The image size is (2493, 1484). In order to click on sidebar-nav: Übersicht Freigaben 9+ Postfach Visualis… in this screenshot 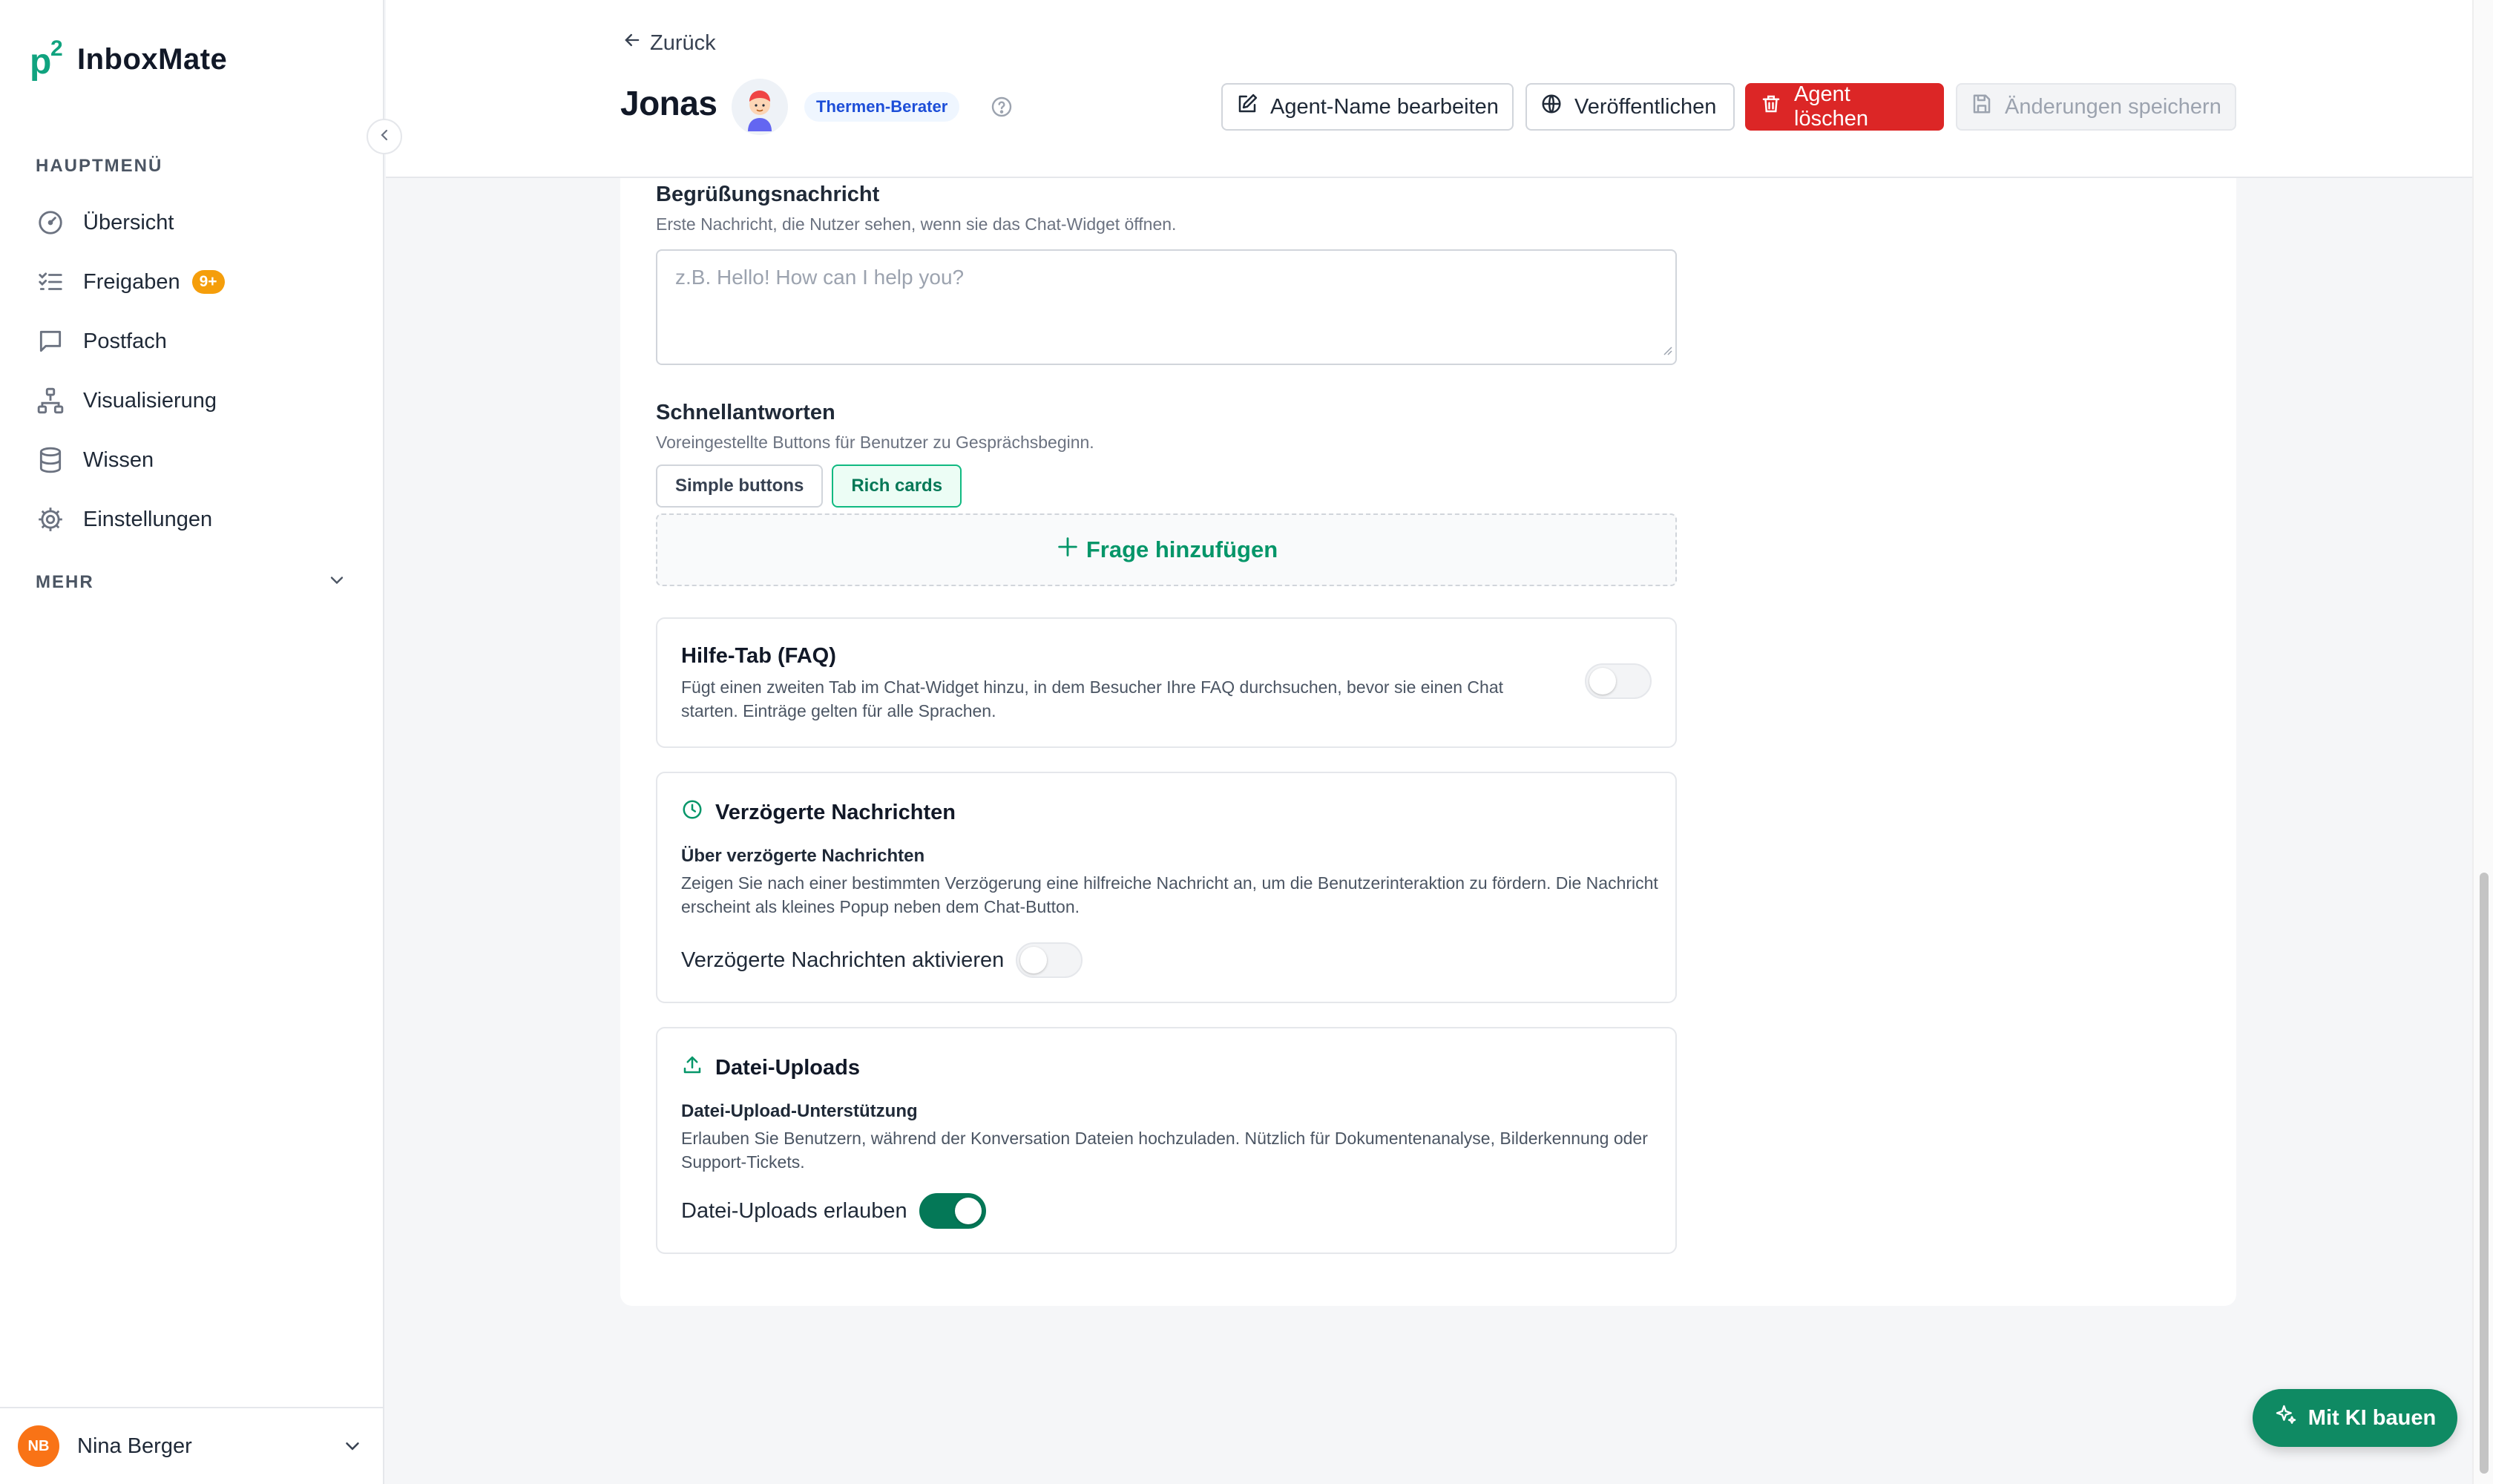, I will do `click(192, 371)`.